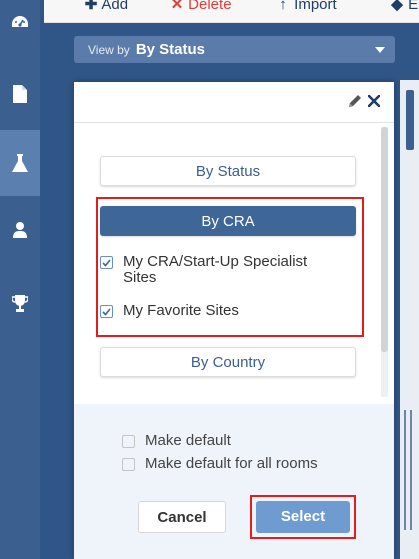 The image size is (419, 559). Describe the element at coordinates (384, 239) in the screenshot. I see `scrollbar-thumb` at that location.